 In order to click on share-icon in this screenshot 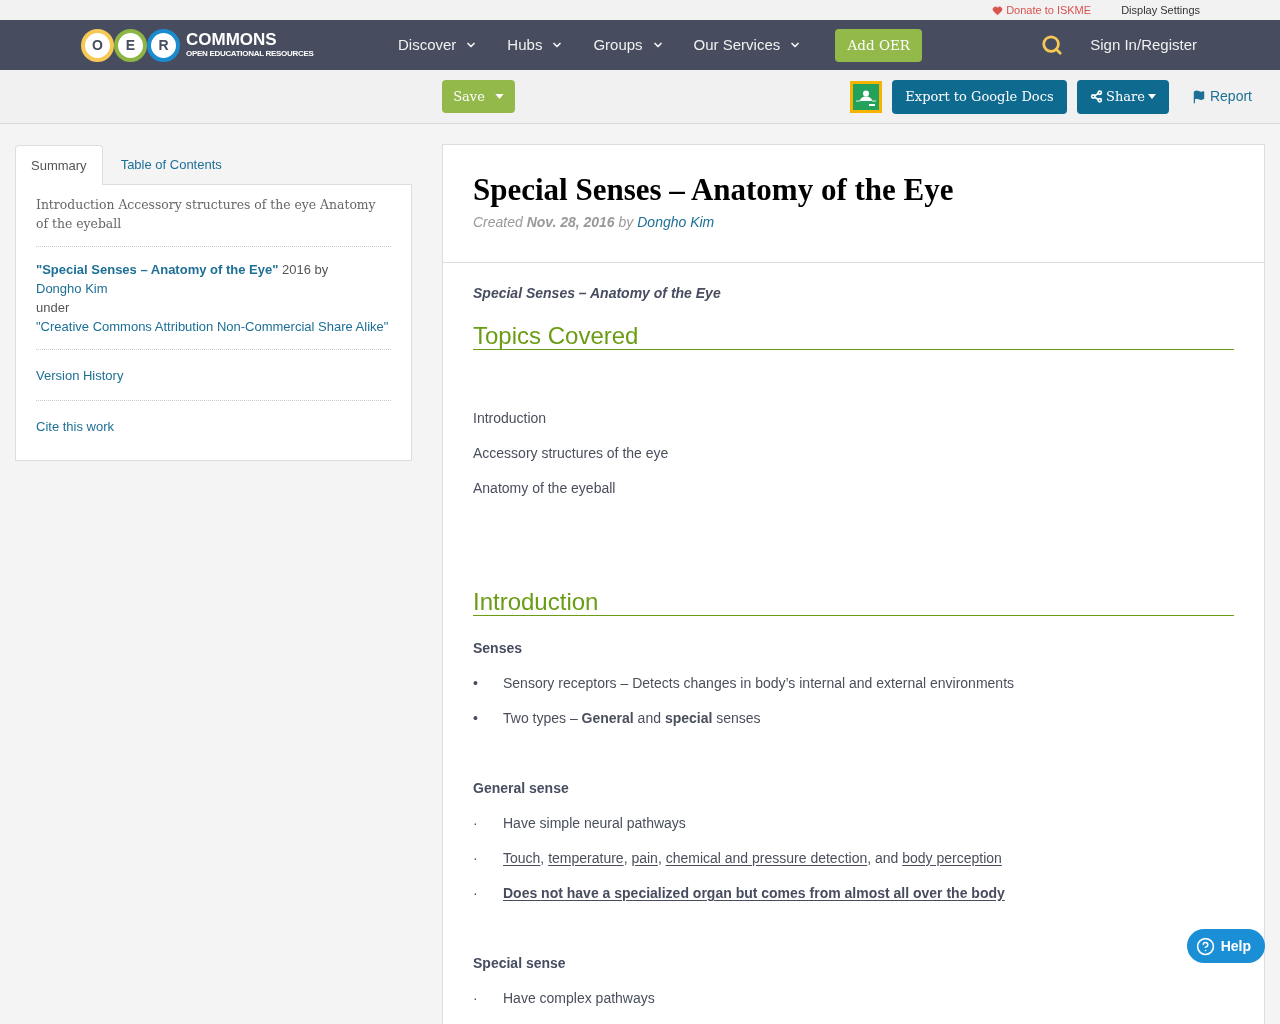, I will do `click(1096, 96)`.